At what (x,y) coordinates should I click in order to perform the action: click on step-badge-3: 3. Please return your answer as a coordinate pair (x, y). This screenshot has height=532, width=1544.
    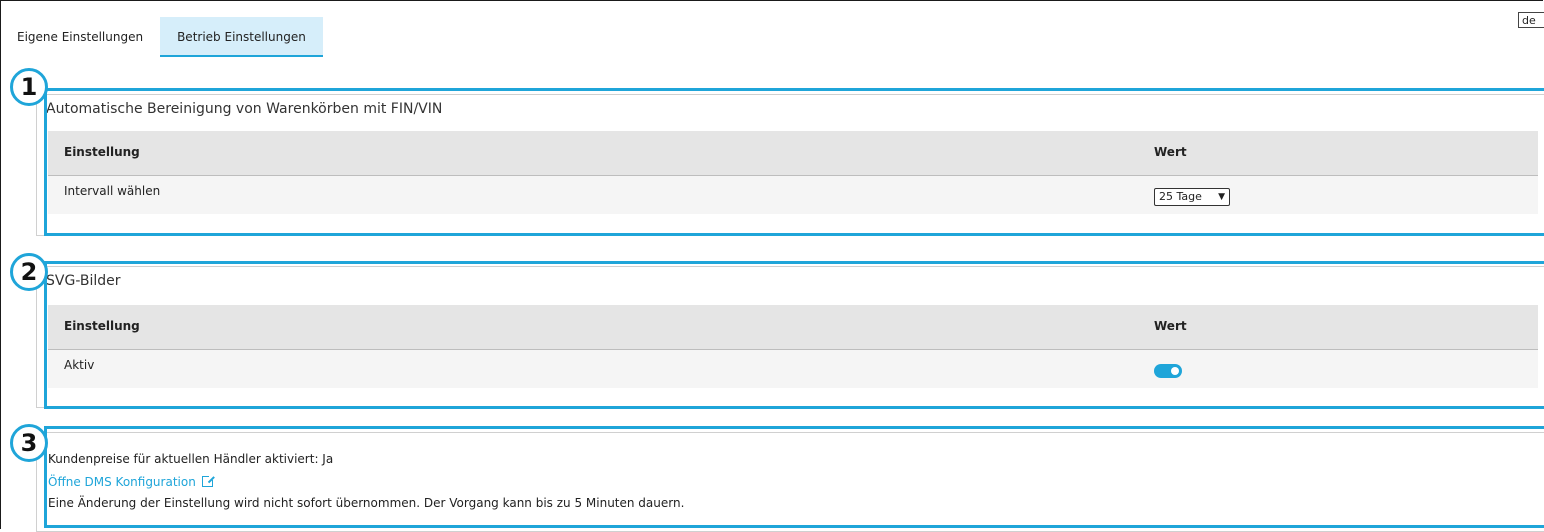
    Looking at the image, I should click on (29, 443).